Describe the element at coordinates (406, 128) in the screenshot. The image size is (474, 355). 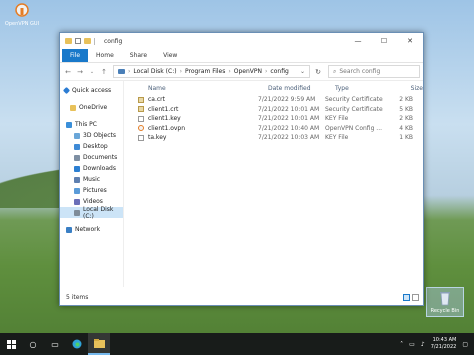
I see `file-size: 4 KB` at that location.